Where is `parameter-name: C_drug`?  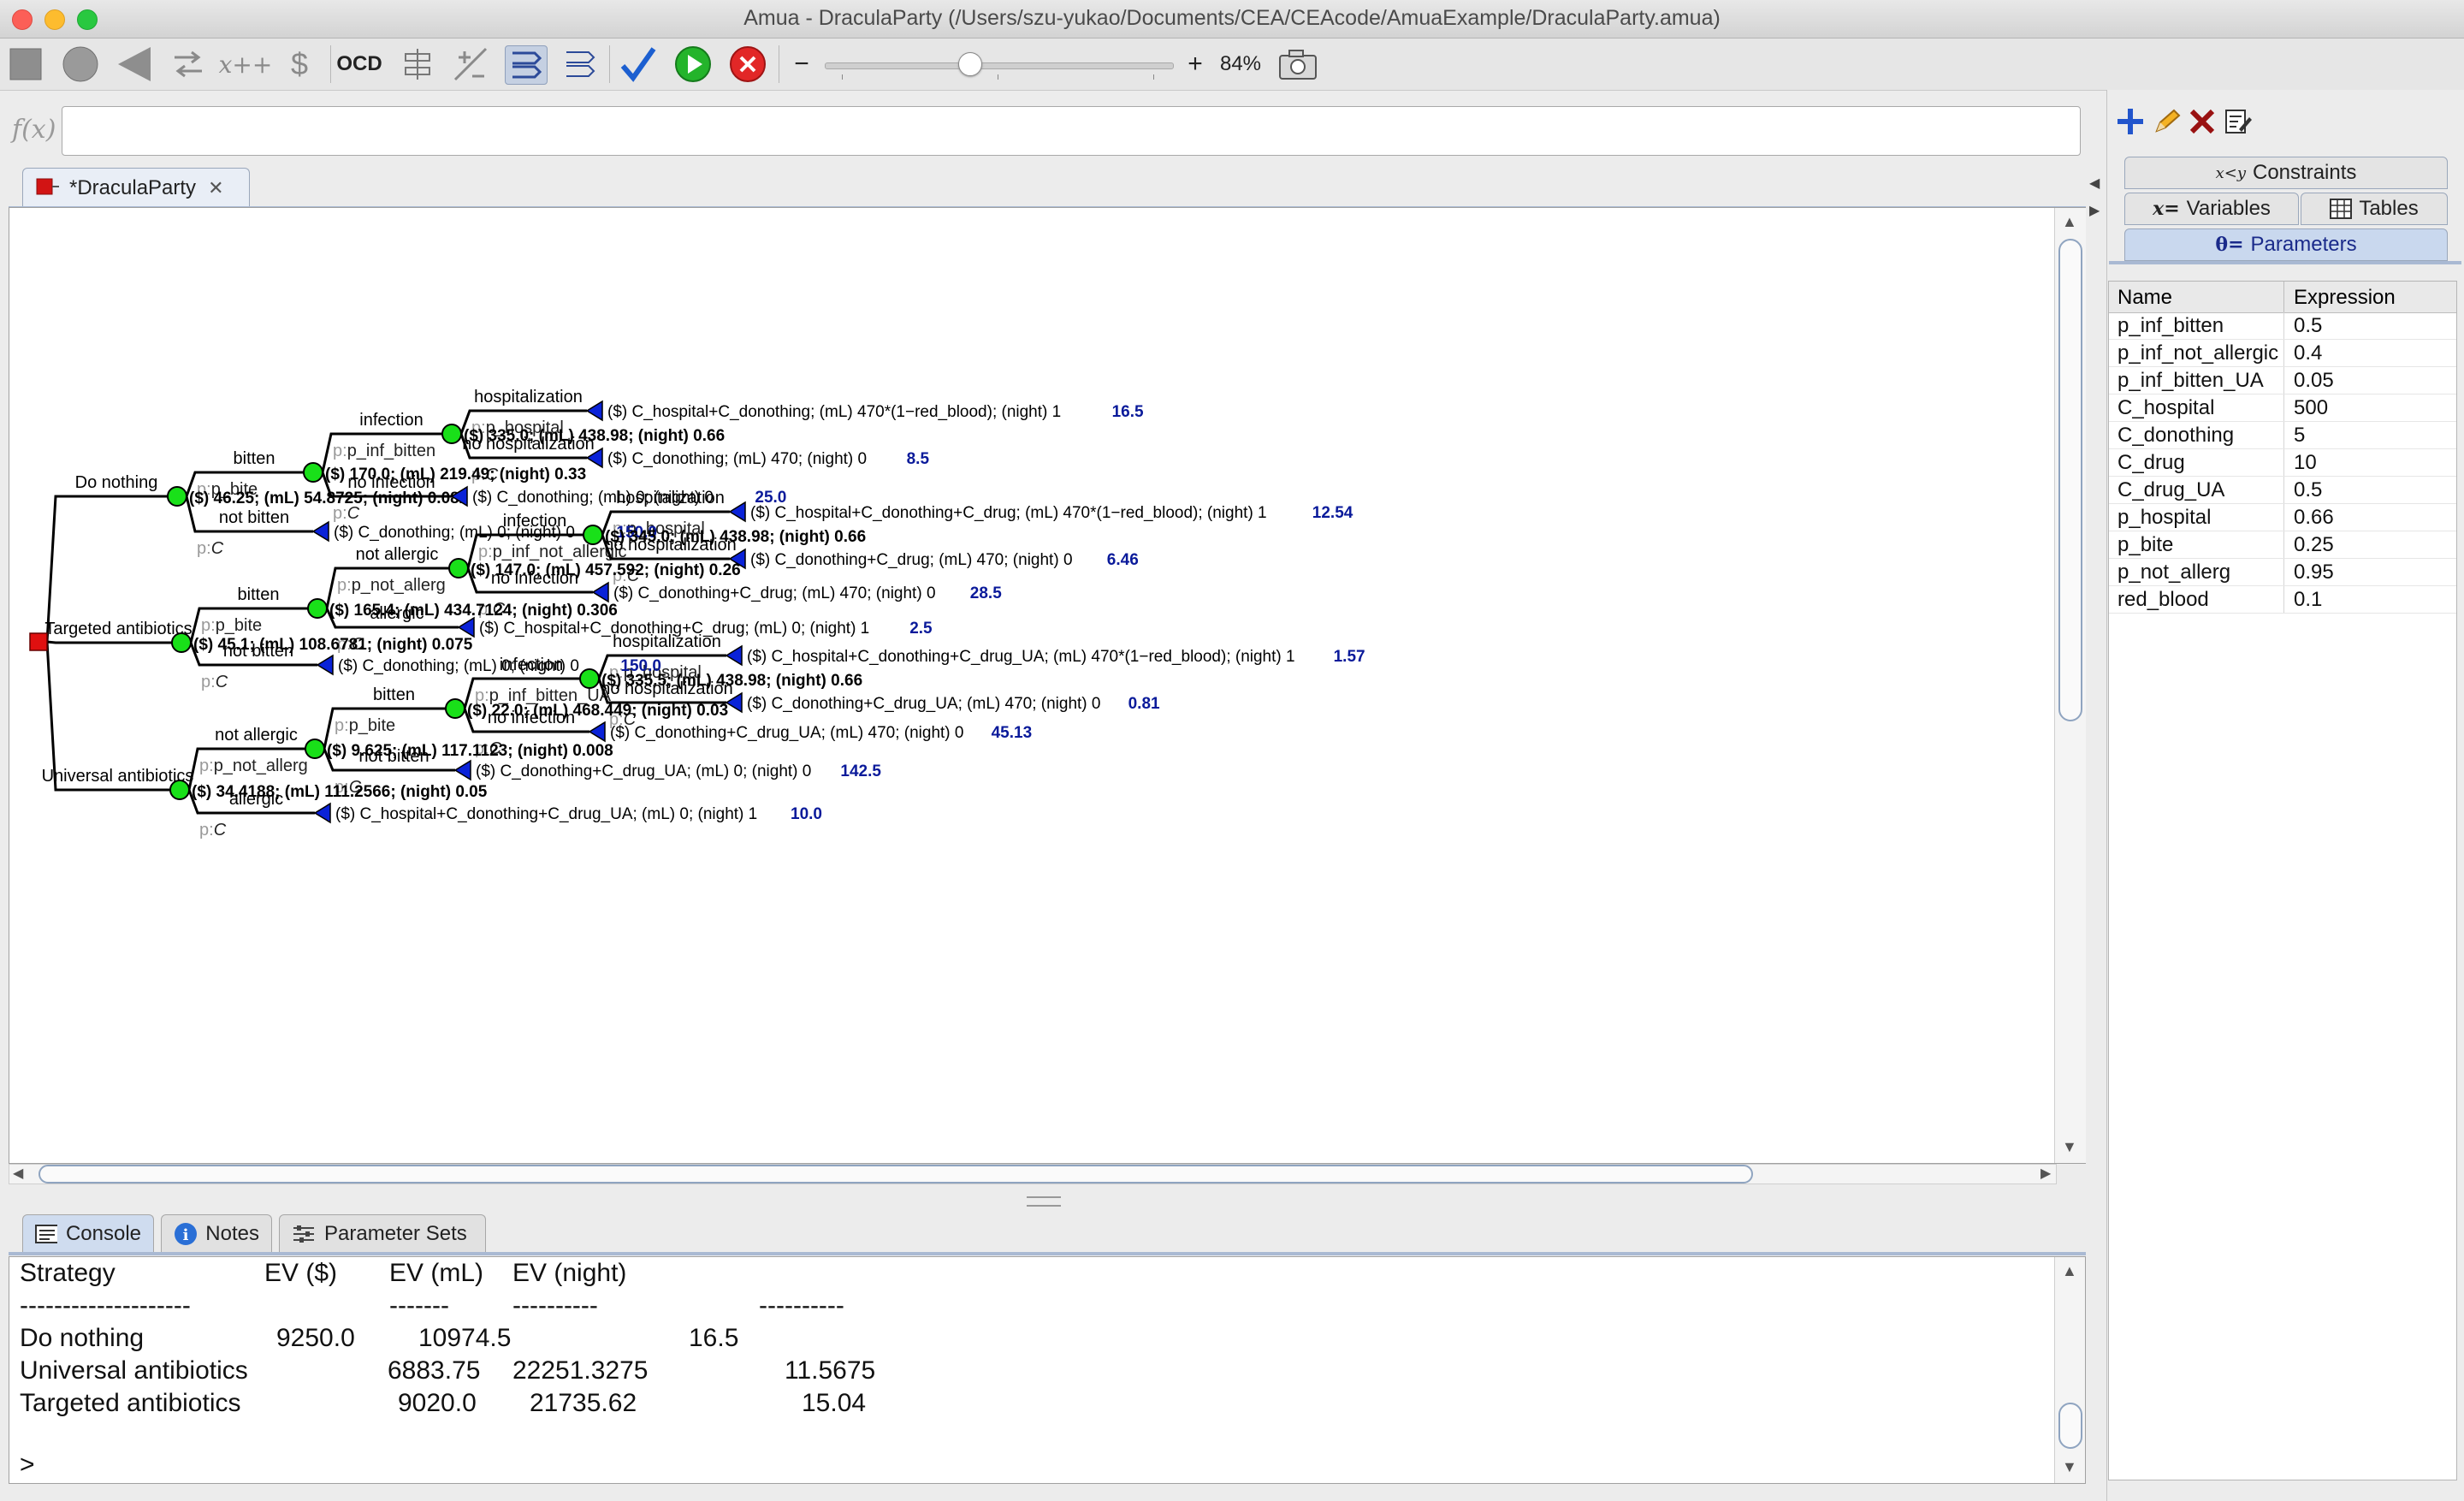 parameter-name: C_drug is located at coordinates (2200, 463).